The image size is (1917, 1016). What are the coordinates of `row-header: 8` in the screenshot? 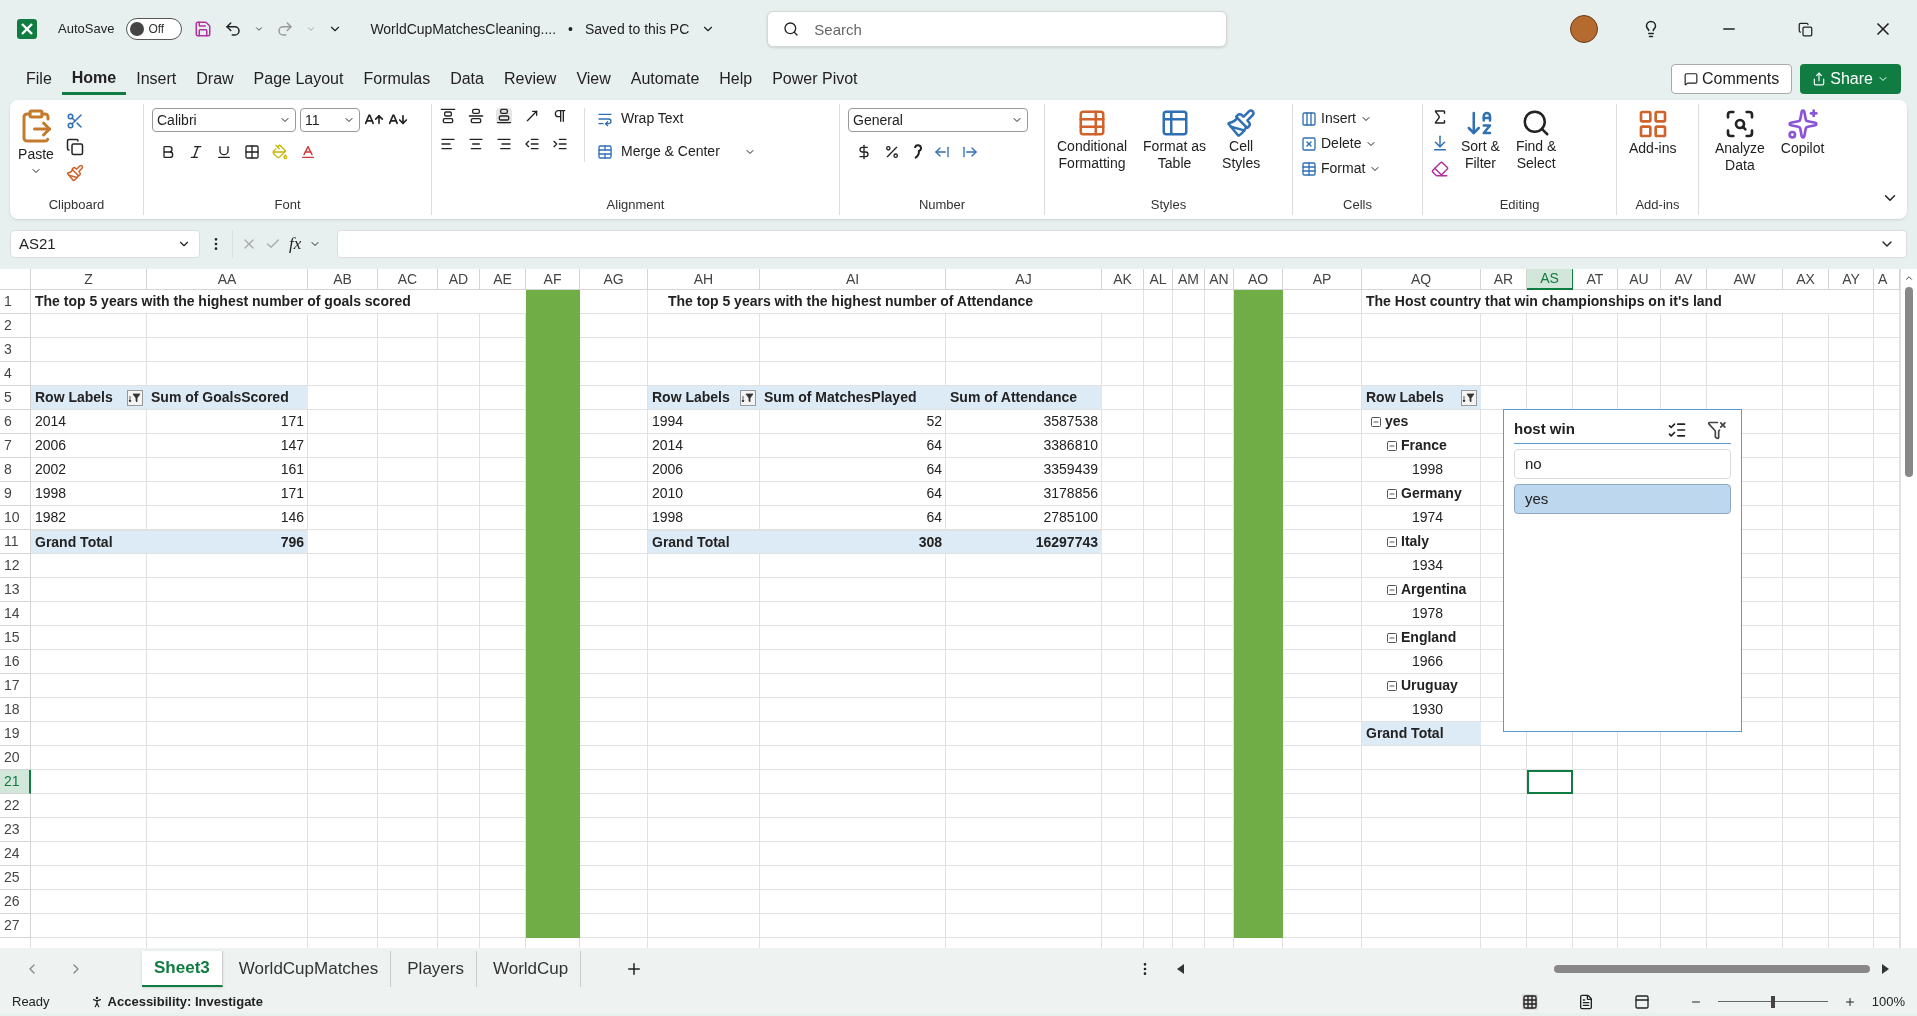 It's located at (15, 470).